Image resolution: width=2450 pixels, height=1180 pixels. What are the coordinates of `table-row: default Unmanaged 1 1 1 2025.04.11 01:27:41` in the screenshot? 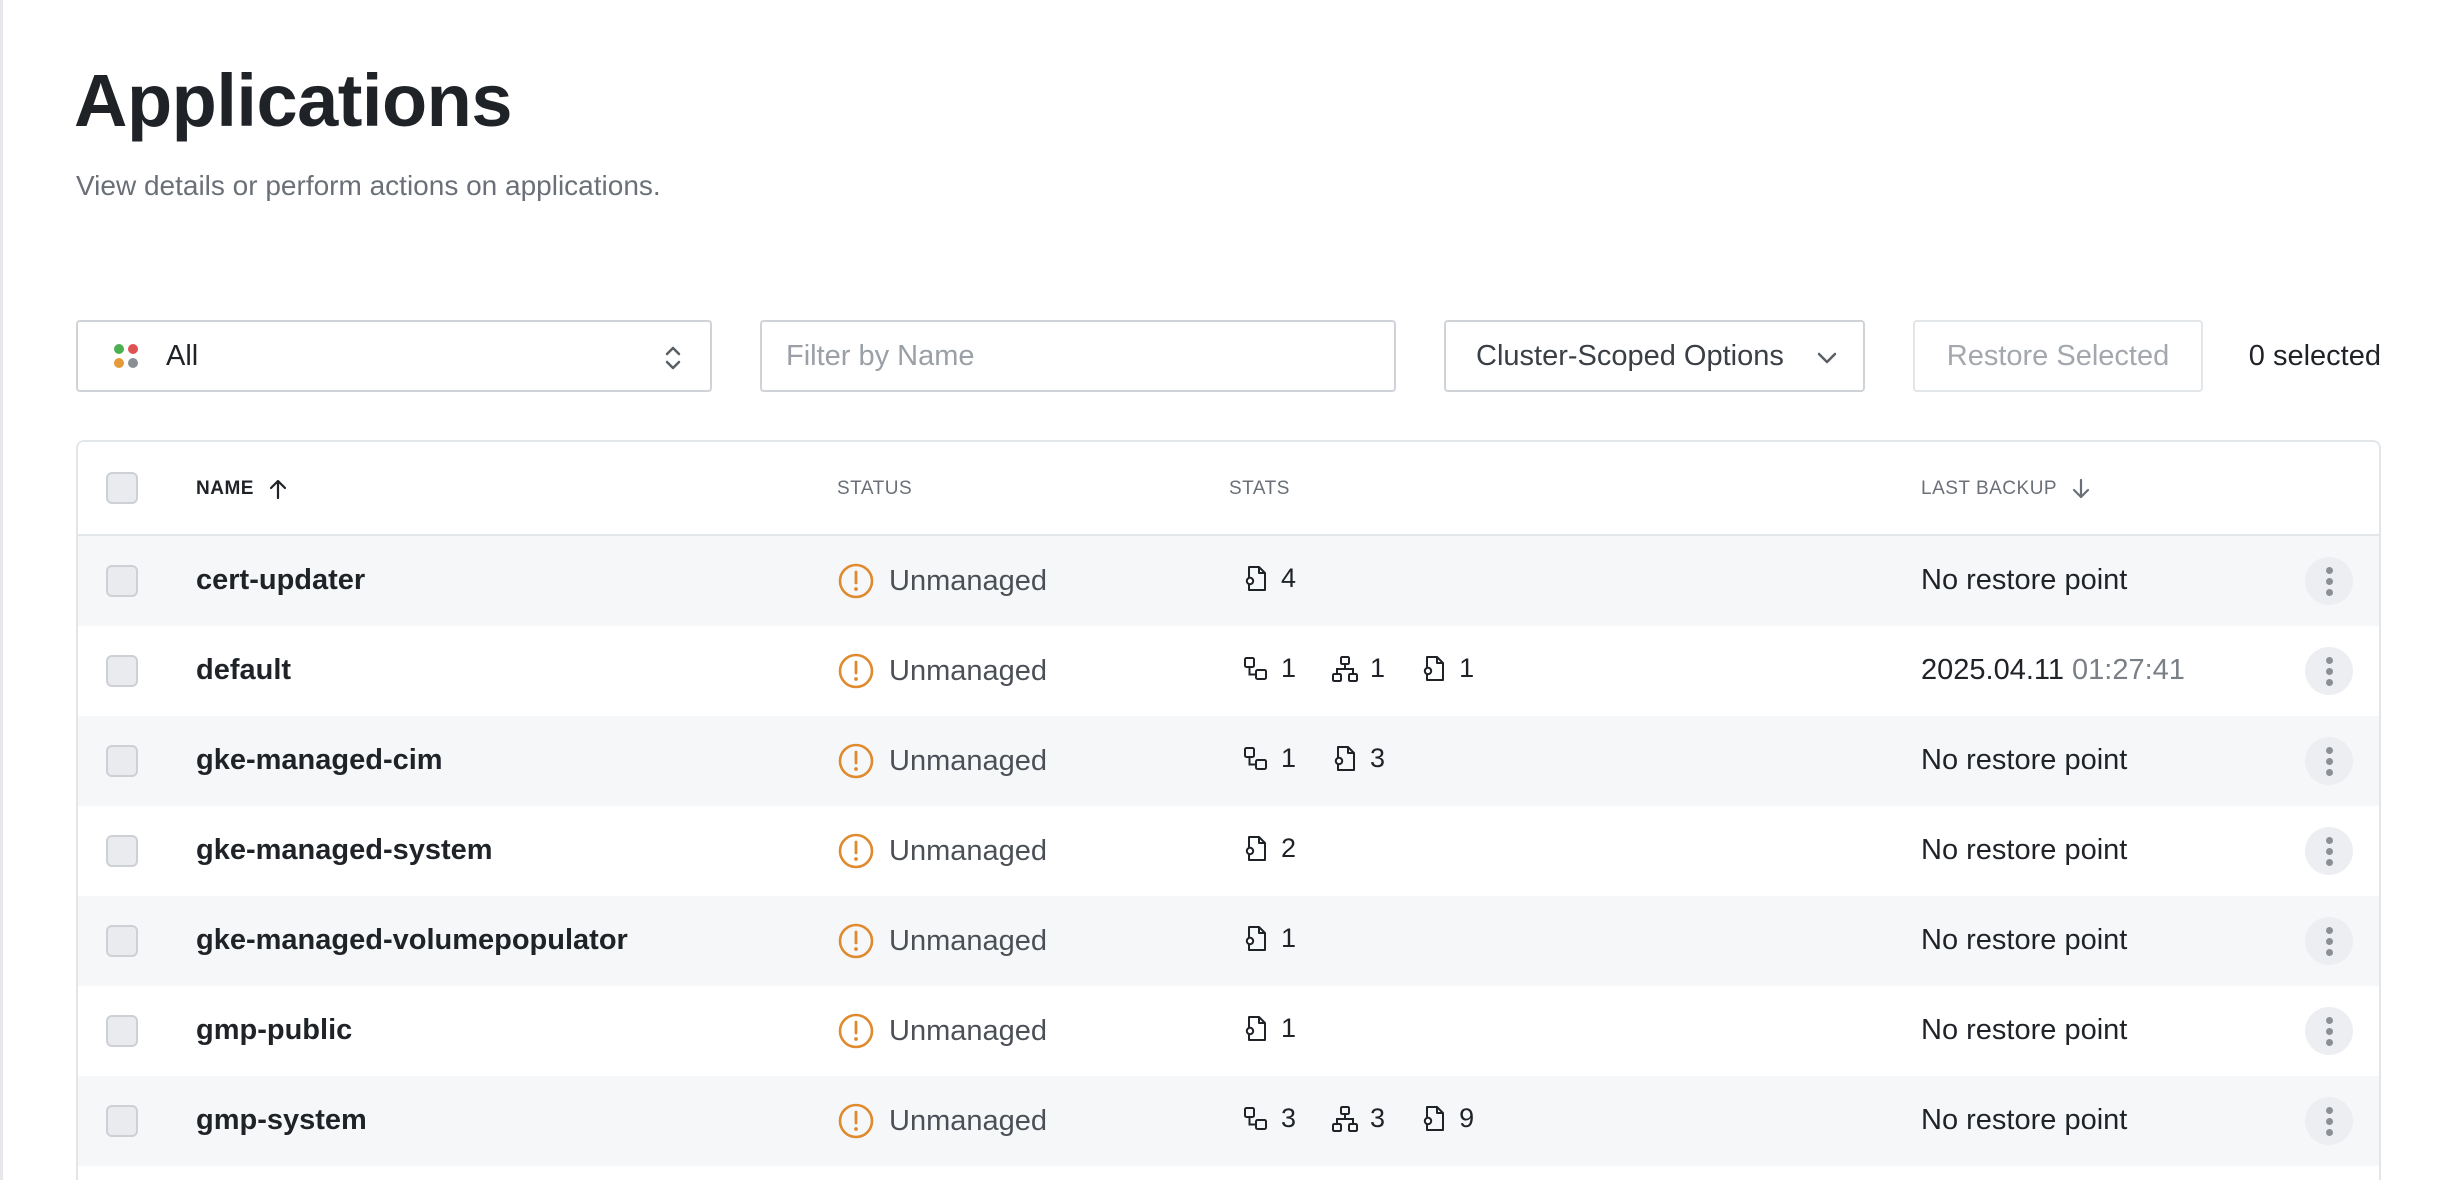 It's located at (1228, 671).